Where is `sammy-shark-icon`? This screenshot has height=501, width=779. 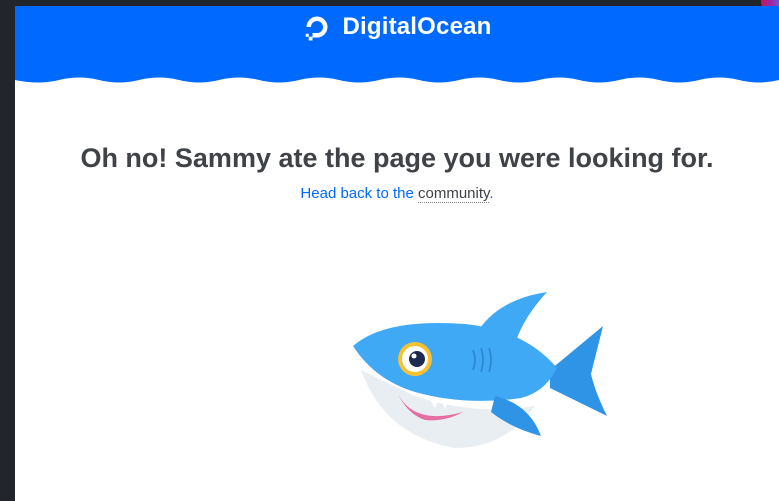
sammy-shark-icon is located at coordinates (480, 370).